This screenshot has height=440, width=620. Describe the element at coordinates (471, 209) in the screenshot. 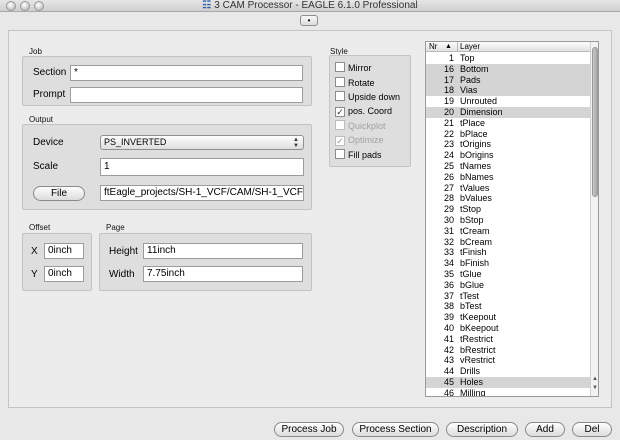

I see `layer-name: tStop` at that location.